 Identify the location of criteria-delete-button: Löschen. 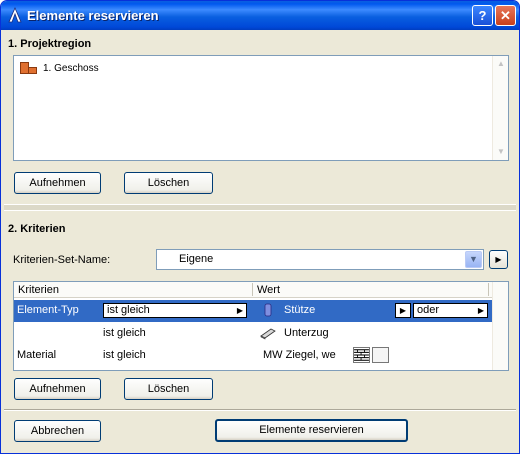
(168, 389).